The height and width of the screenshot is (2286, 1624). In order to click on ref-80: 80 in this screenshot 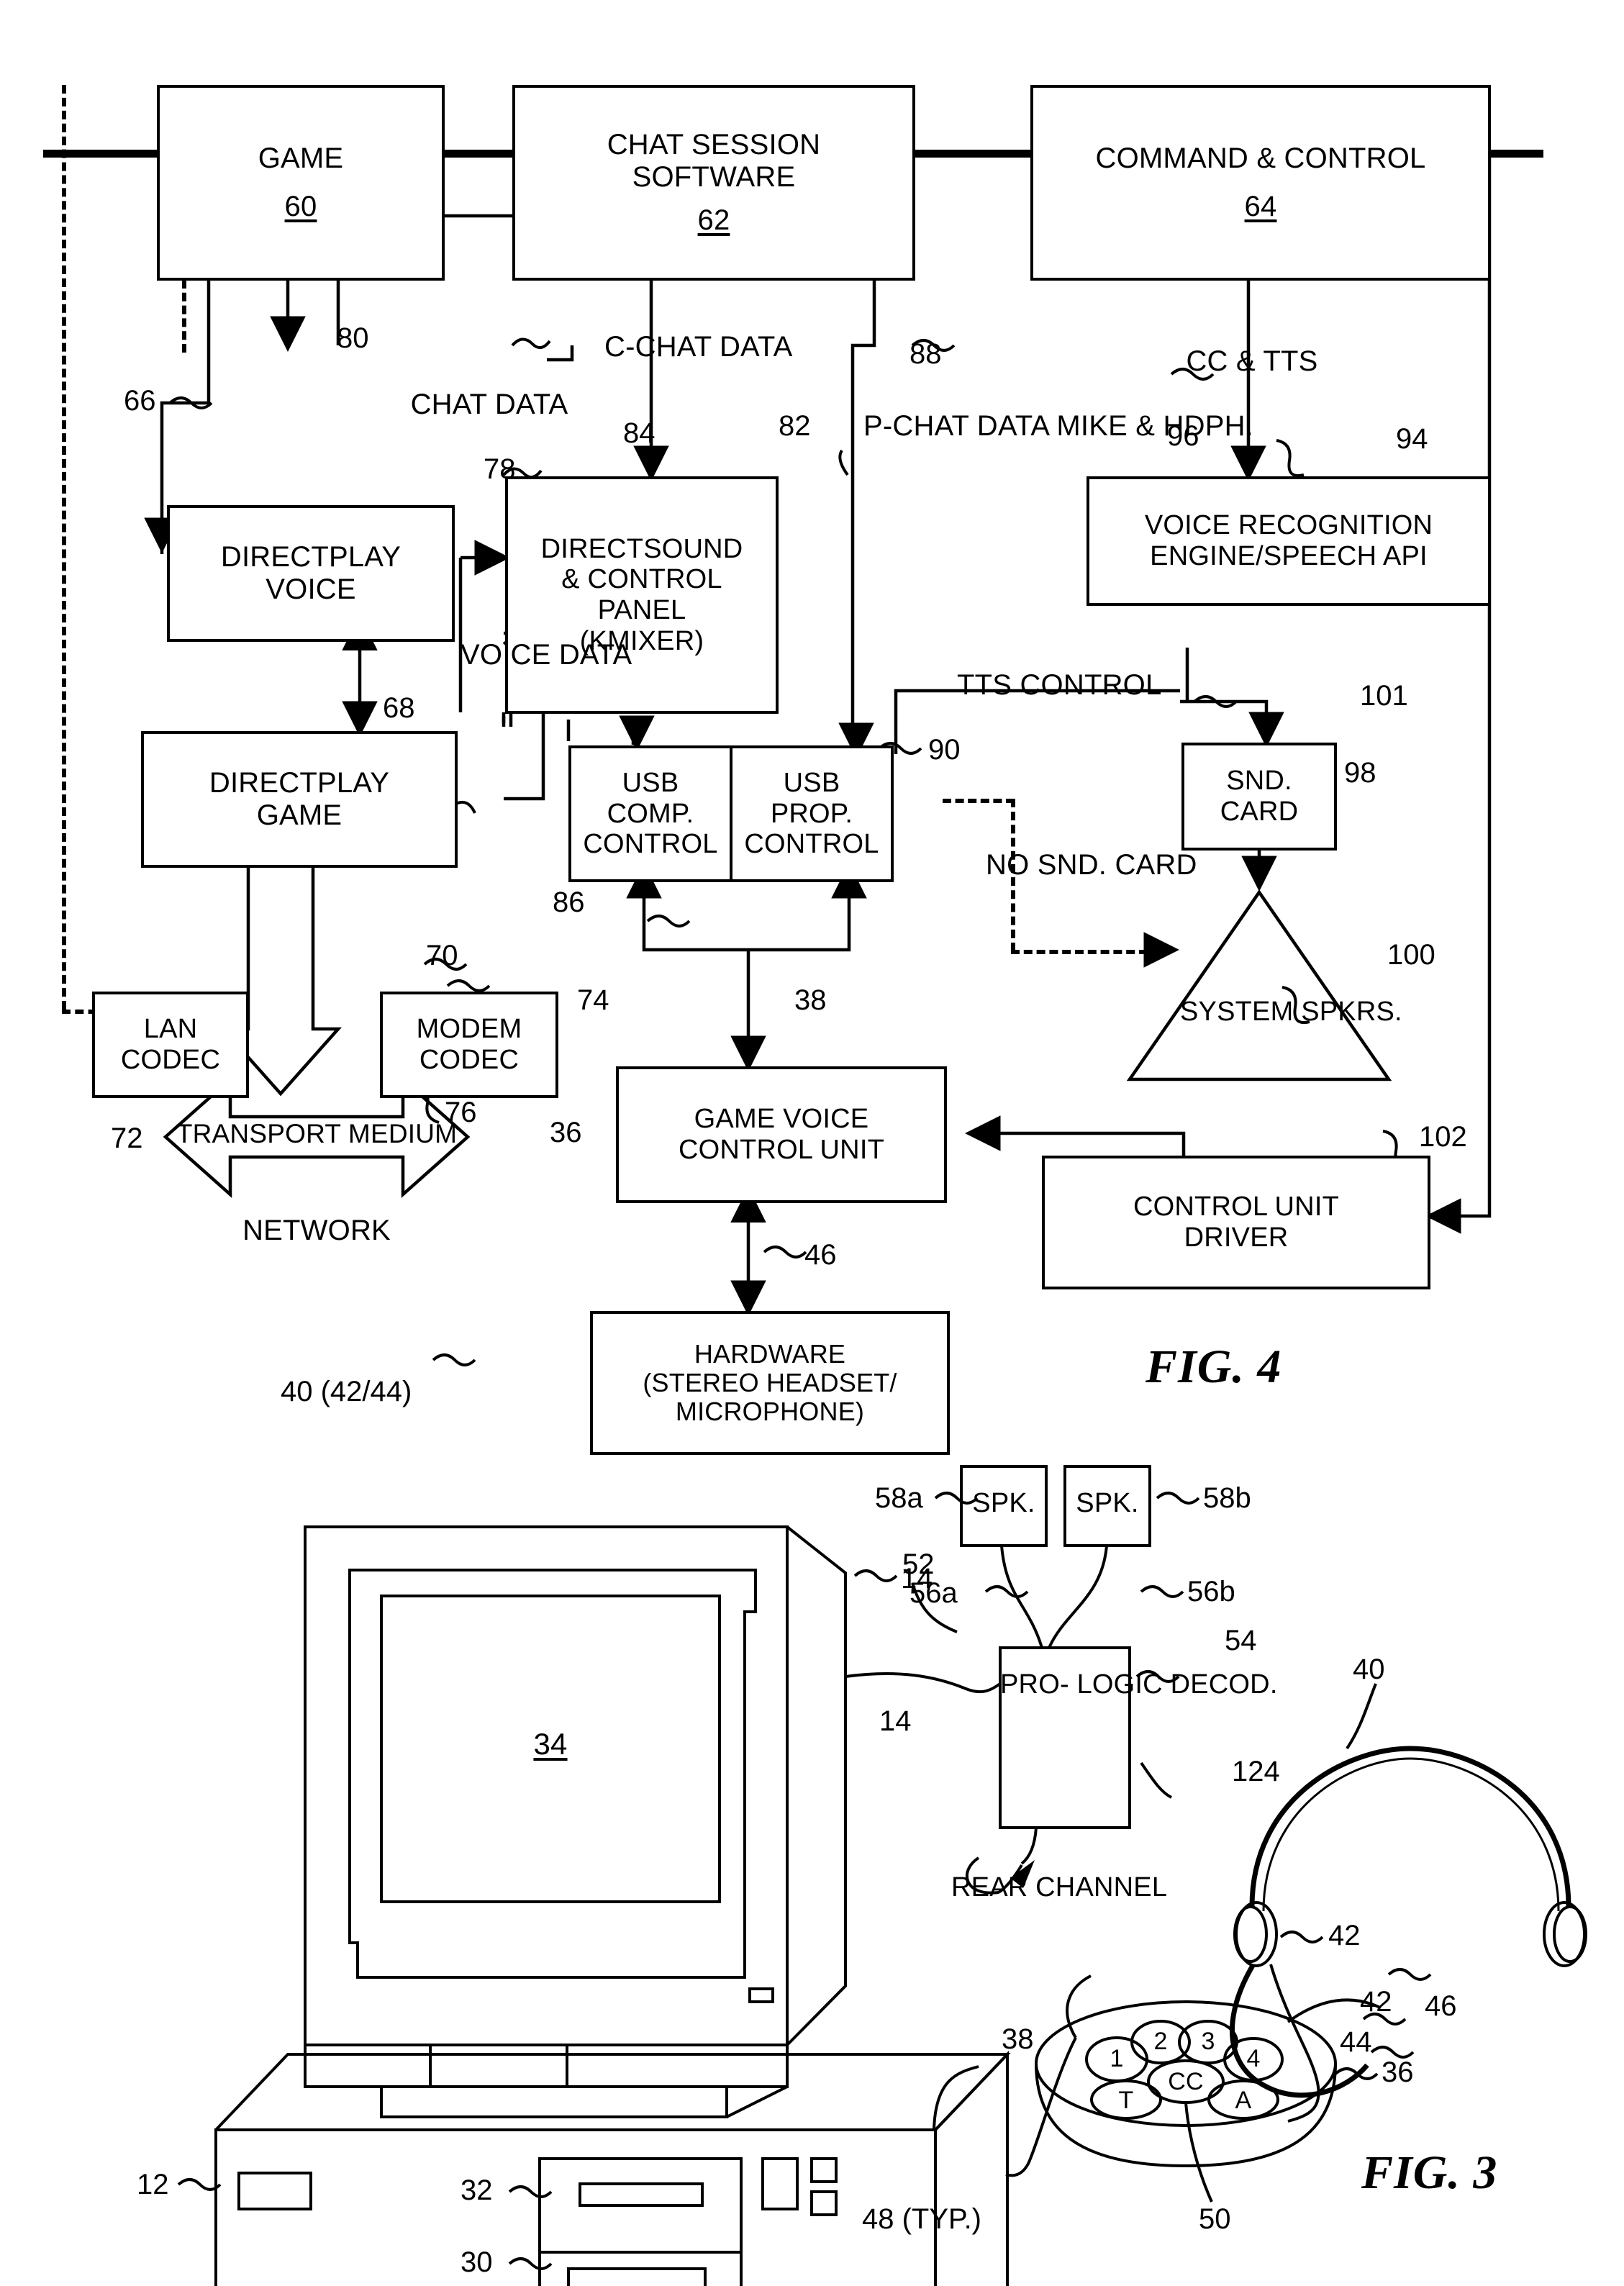, I will do `click(353, 338)`.